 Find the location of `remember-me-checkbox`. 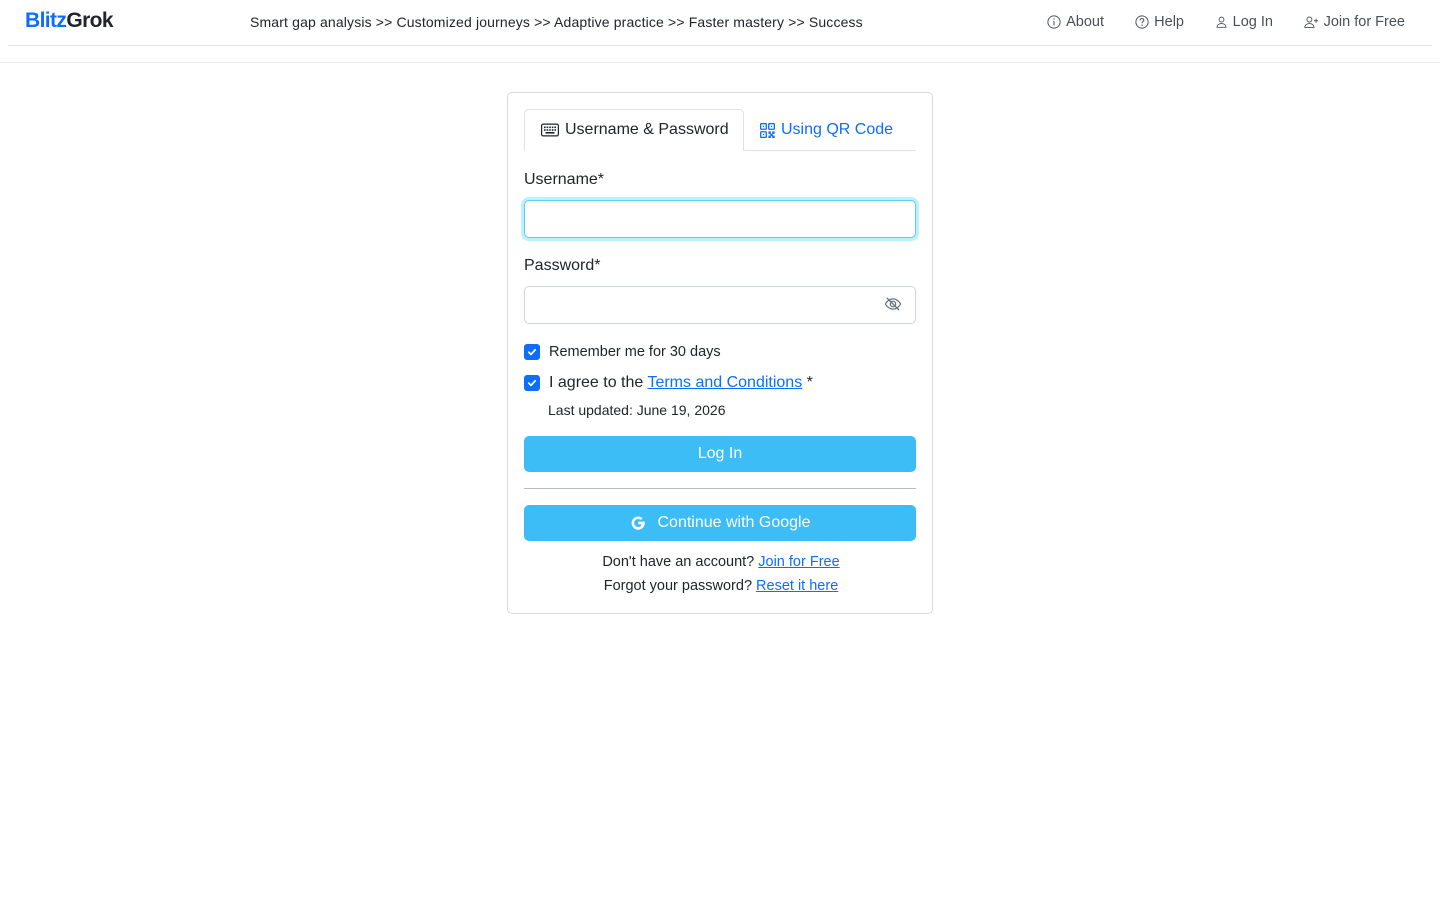

remember-me-checkbox is located at coordinates (532, 352).